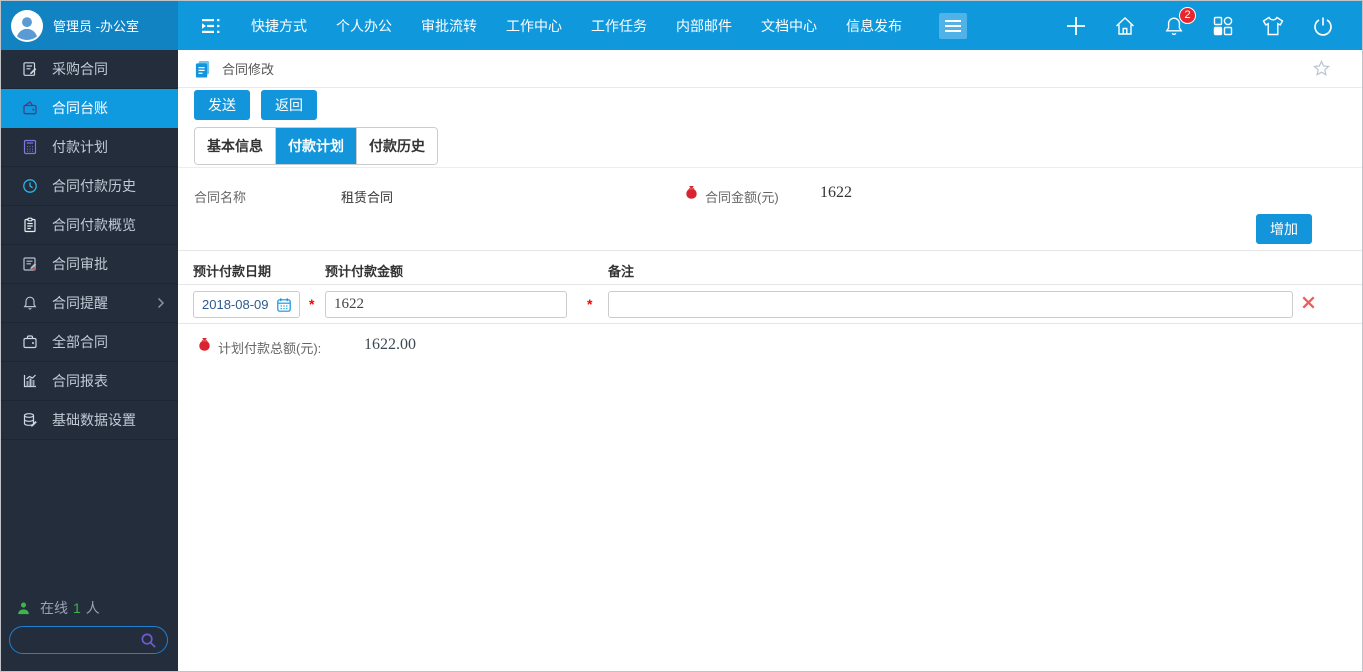 This screenshot has height=672, width=1363. What do you see at coordinates (220, 197) in the screenshot?
I see `contract-name-label: 合同名称` at bounding box center [220, 197].